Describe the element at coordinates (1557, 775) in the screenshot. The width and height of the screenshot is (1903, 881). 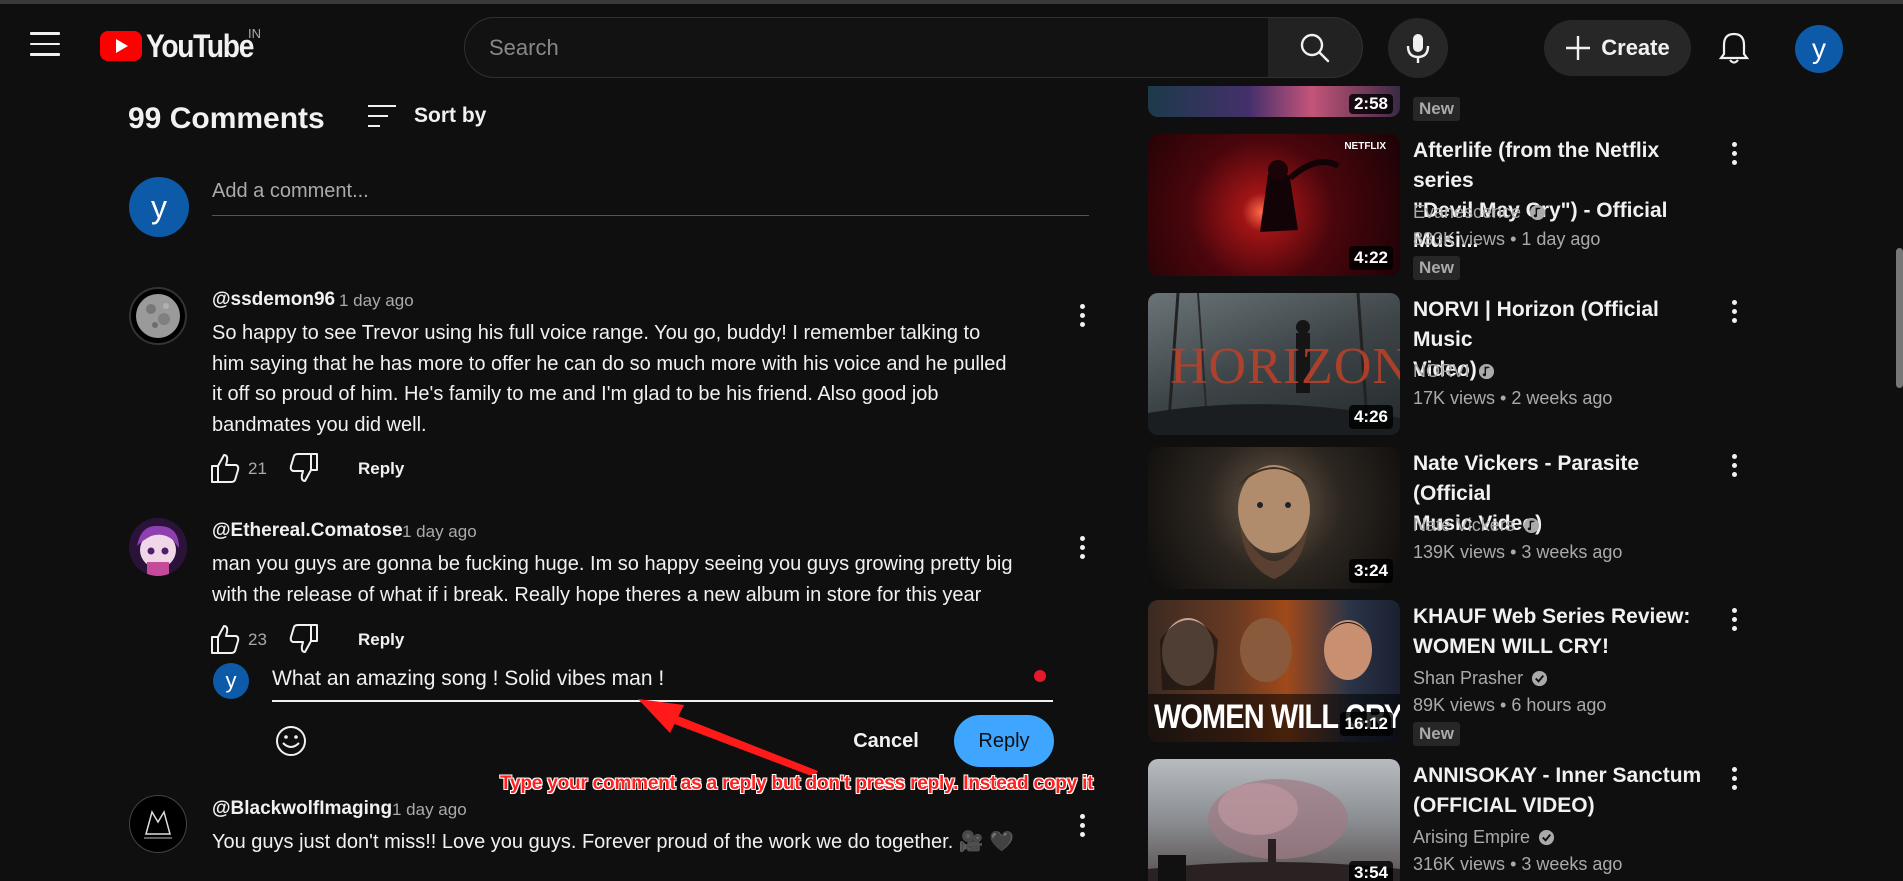
I see `video-title-line: ANNISOKAY - Inner Sanctum` at that location.